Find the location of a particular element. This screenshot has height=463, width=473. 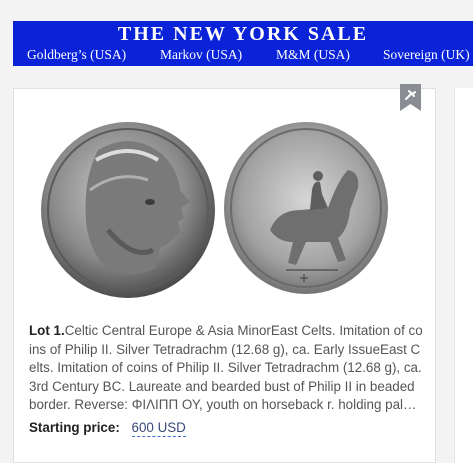

starting-price-row: Starting price: 600 USD is located at coordinates (107, 428).